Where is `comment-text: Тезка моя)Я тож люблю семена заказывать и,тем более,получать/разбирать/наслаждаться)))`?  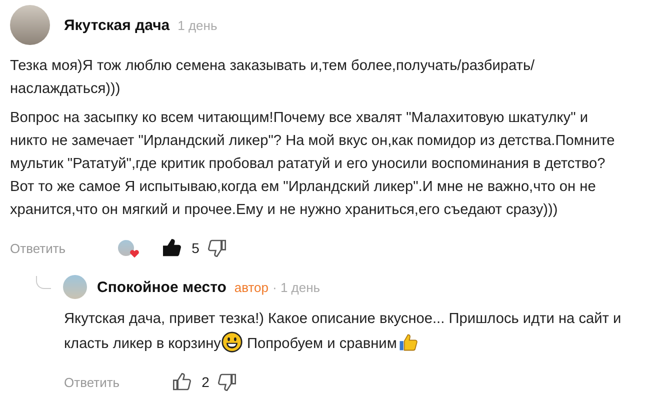 comment-text: Тезка моя)Я тож люблю семена заказывать и,тем более,получать/разбирать/наслаждаться))) is located at coordinates (273, 78).